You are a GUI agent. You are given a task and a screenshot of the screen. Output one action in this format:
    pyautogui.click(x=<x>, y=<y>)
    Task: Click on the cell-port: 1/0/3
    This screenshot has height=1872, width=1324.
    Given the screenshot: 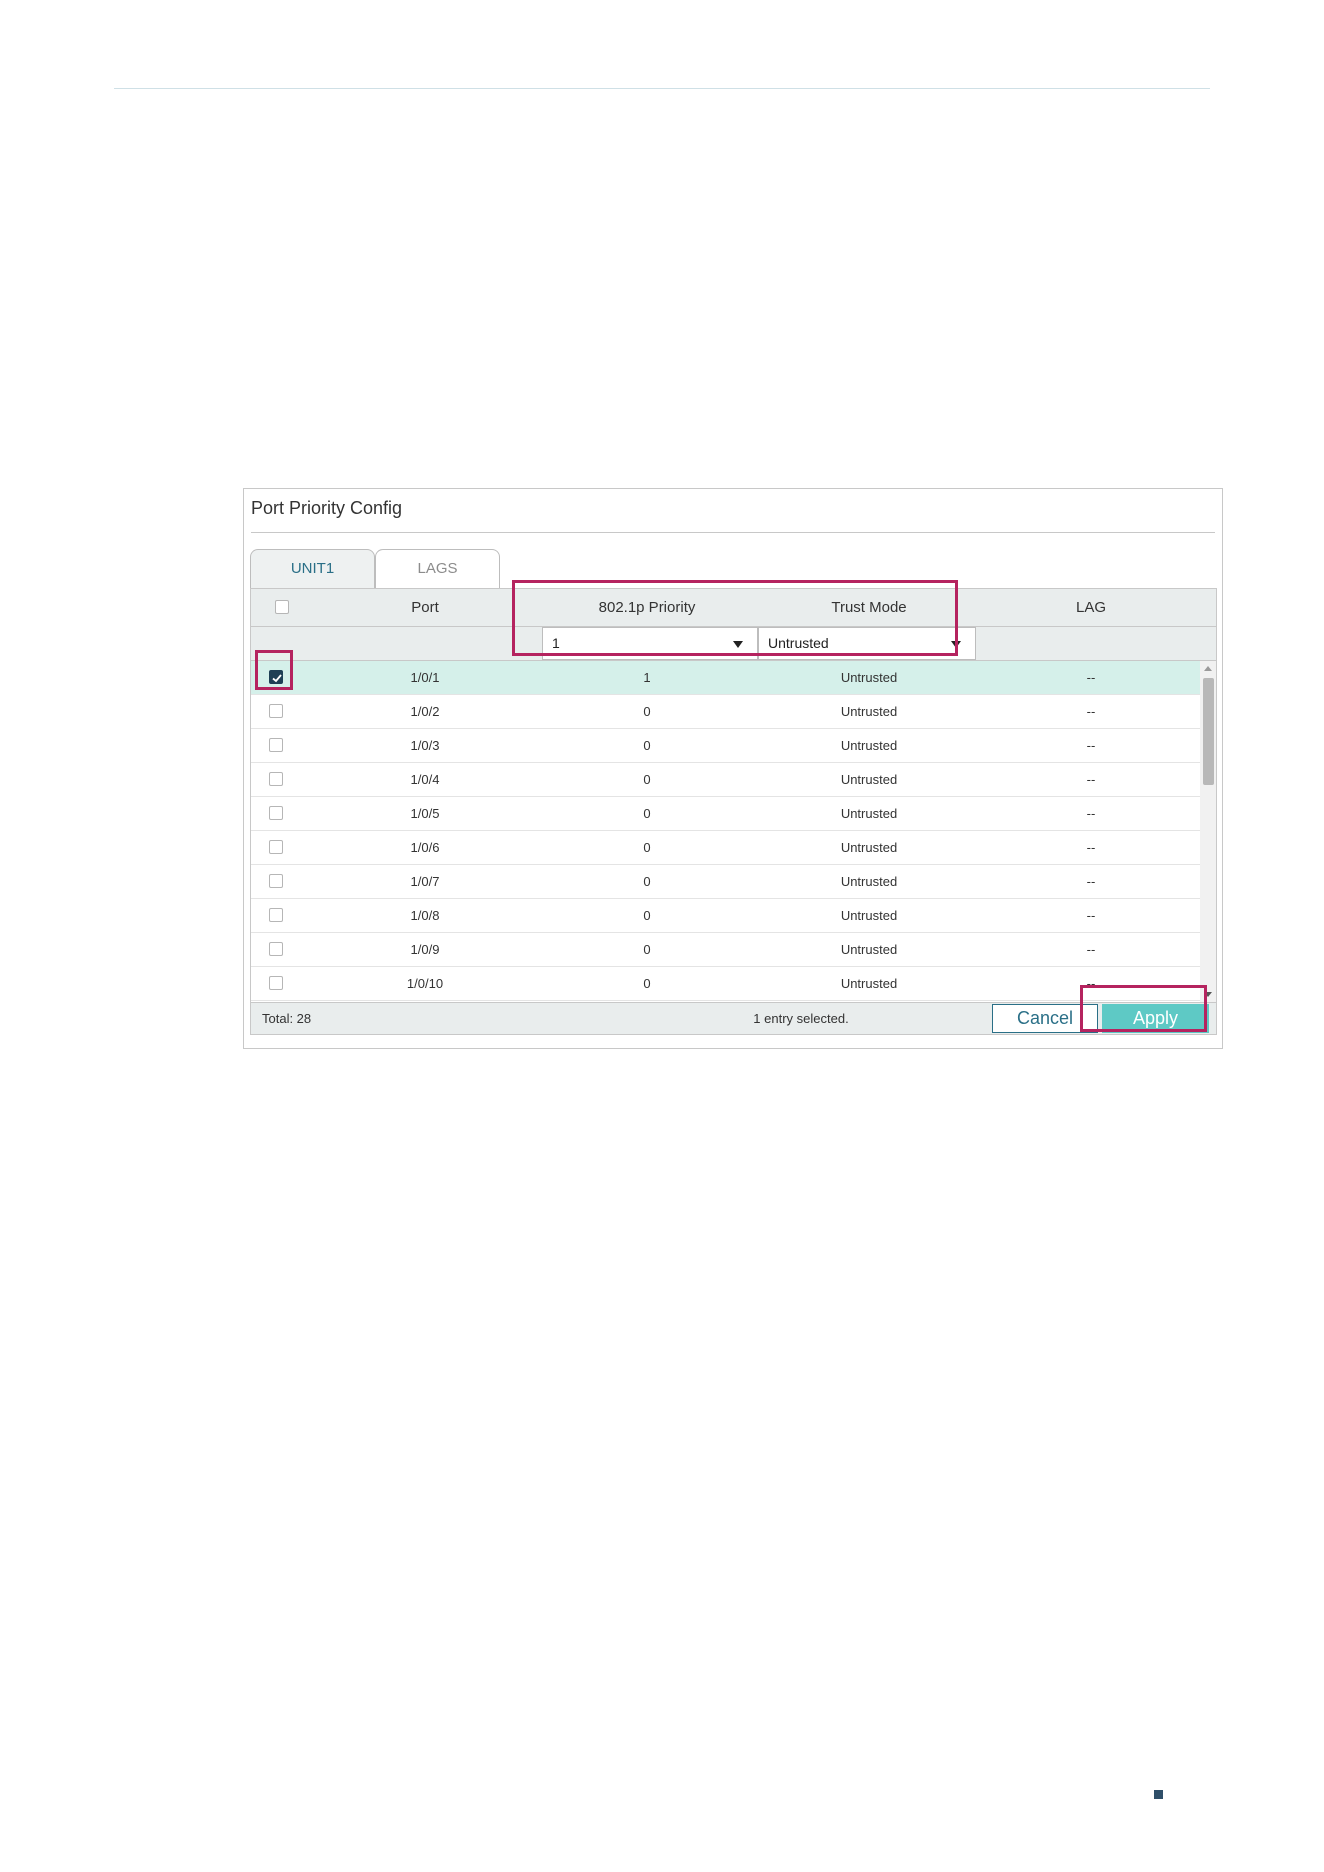 What is the action you would take?
    pyautogui.click(x=425, y=745)
    